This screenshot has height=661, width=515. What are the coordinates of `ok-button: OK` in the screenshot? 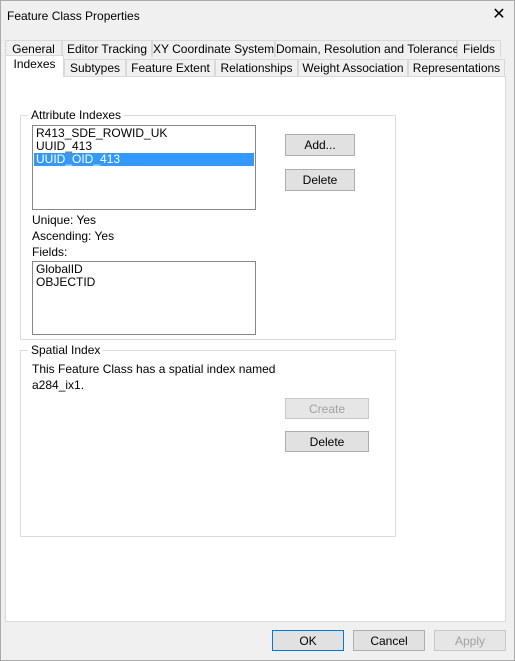 It's located at (308, 640).